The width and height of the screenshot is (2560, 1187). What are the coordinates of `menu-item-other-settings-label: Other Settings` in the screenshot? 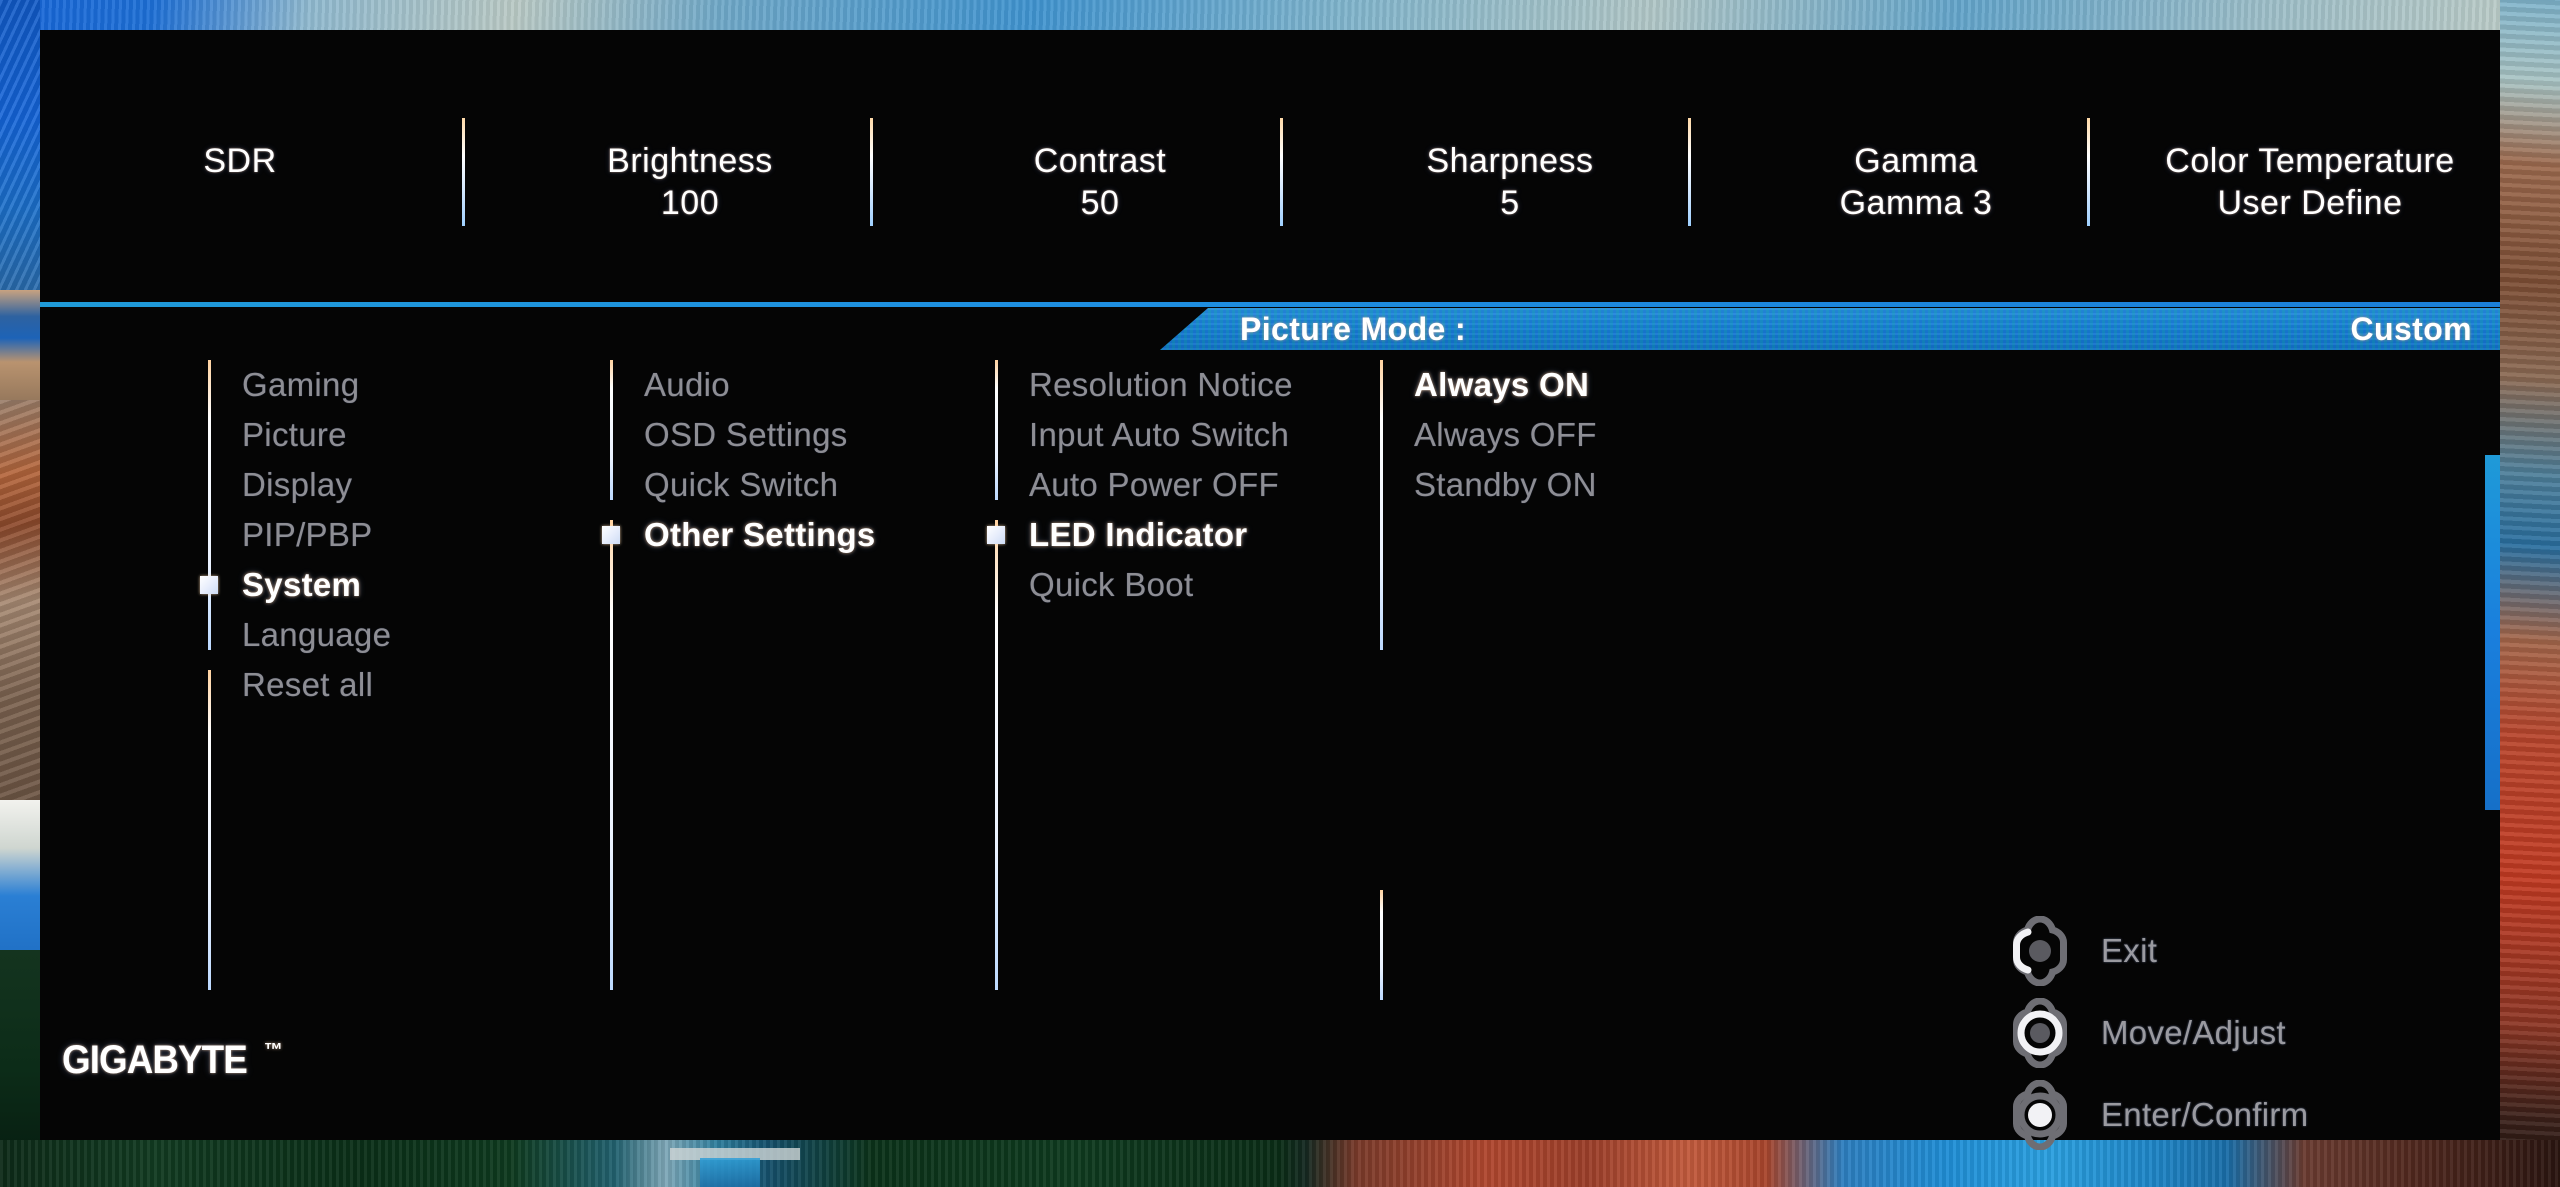 It's located at (760, 534).